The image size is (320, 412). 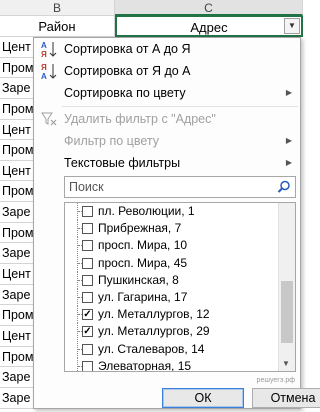 What do you see at coordinates (180, 187) in the screenshot?
I see `search-input: Поиск` at bounding box center [180, 187].